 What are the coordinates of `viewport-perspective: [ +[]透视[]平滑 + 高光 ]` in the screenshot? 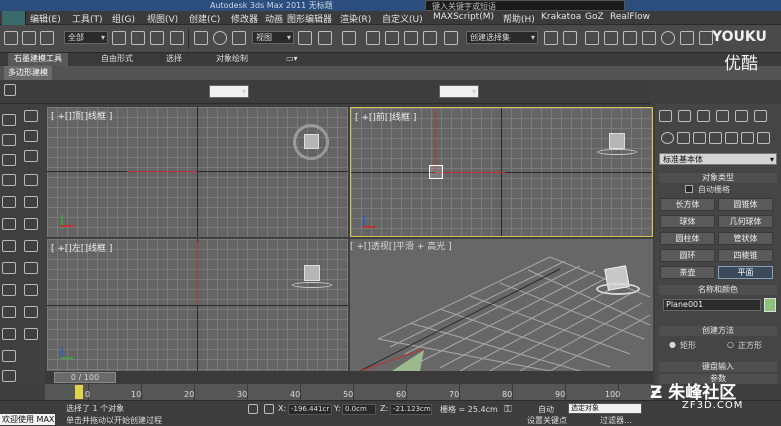 It's located at (501, 305).